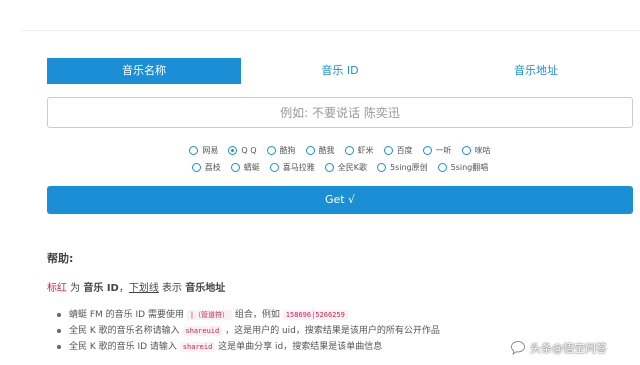 The image size is (640, 365). I want to click on source-option: 5sing翻唱, so click(463, 167).